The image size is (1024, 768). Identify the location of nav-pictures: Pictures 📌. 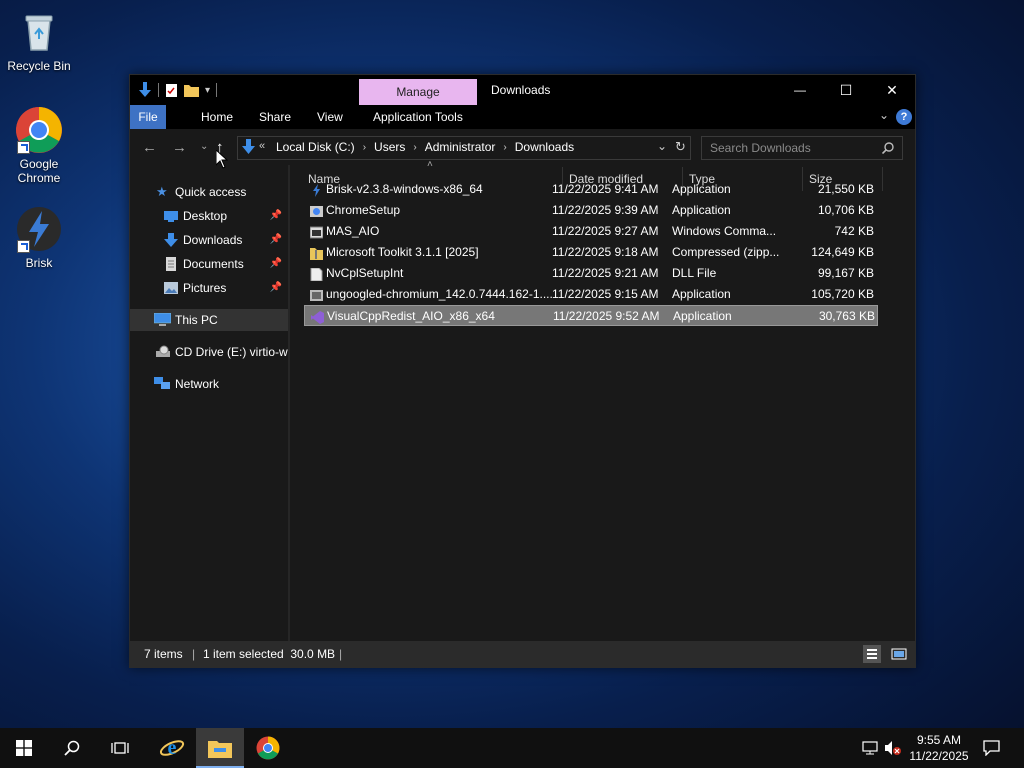
(209, 288).